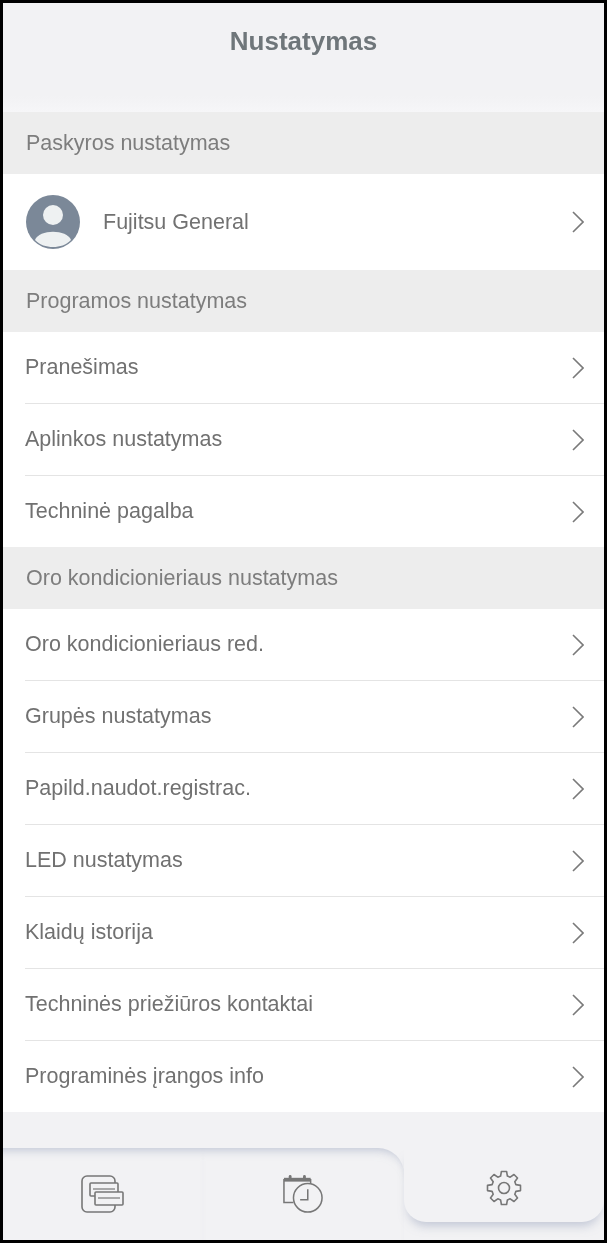  Describe the element at coordinates (110, 511) in the screenshot. I see `item-label: Techninė pagalba` at that location.